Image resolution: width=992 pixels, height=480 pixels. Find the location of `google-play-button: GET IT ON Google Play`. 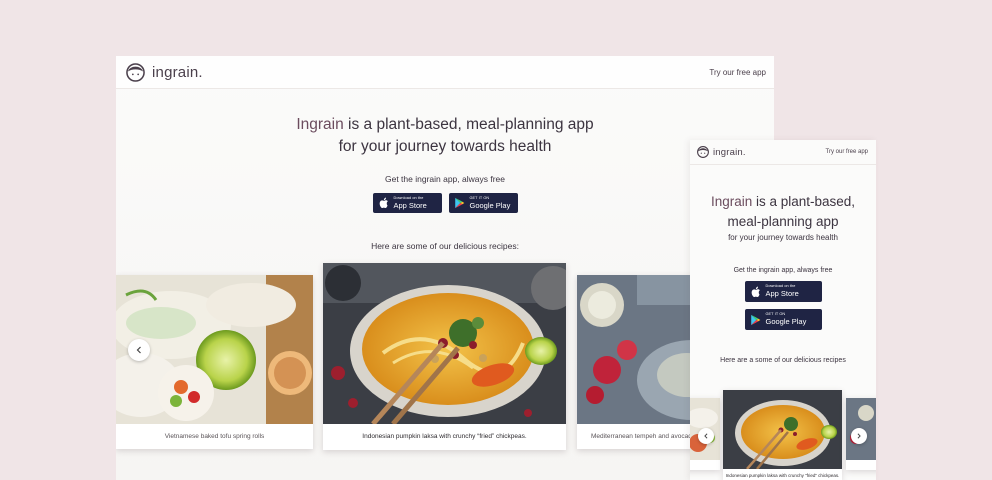

google-play-button: GET IT ON Google Play is located at coordinates (483, 203).